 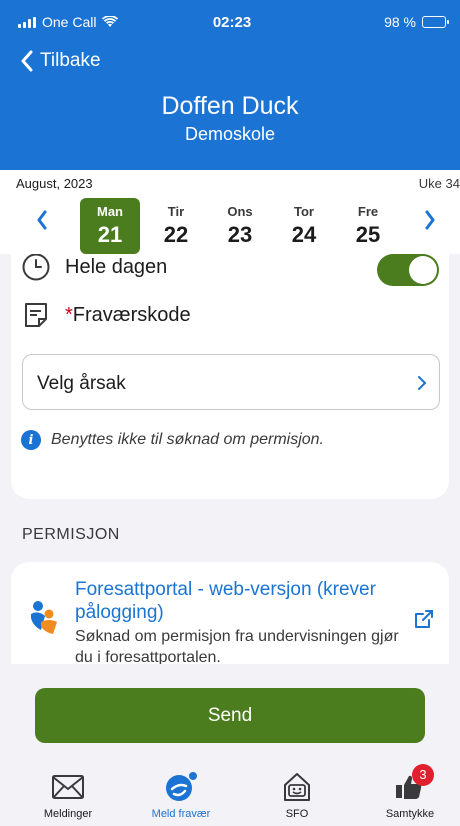 I want to click on status-bar: One Call 02:23 98 %, so click(x=233, y=24).